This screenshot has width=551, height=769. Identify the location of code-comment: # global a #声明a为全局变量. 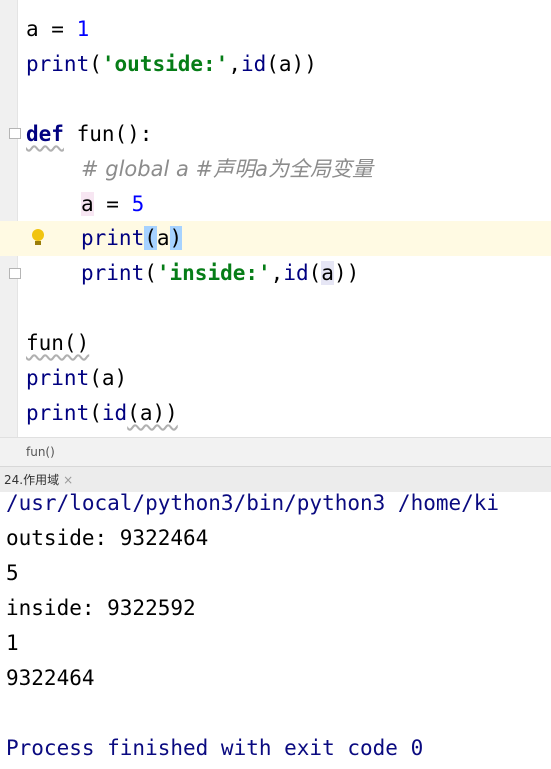
(227, 169).